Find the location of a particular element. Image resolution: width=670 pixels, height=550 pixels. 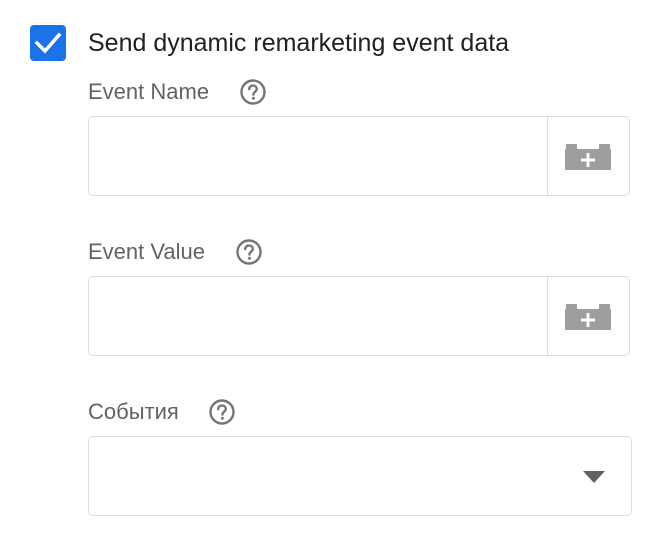

event-value-variable-button is located at coordinates (588, 316).